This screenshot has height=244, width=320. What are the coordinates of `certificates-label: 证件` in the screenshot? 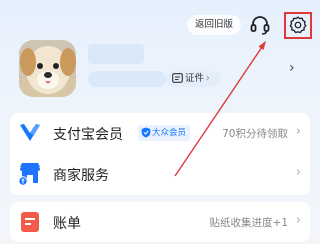 It's located at (195, 78).